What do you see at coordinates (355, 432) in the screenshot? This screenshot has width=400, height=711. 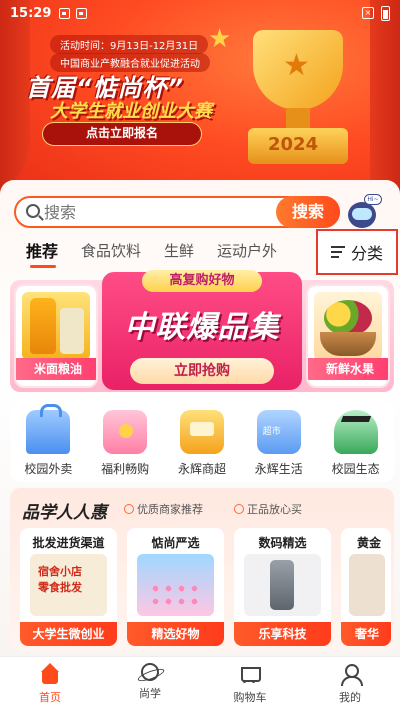 I see `graduation-cap-icon` at bounding box center [355, 432].